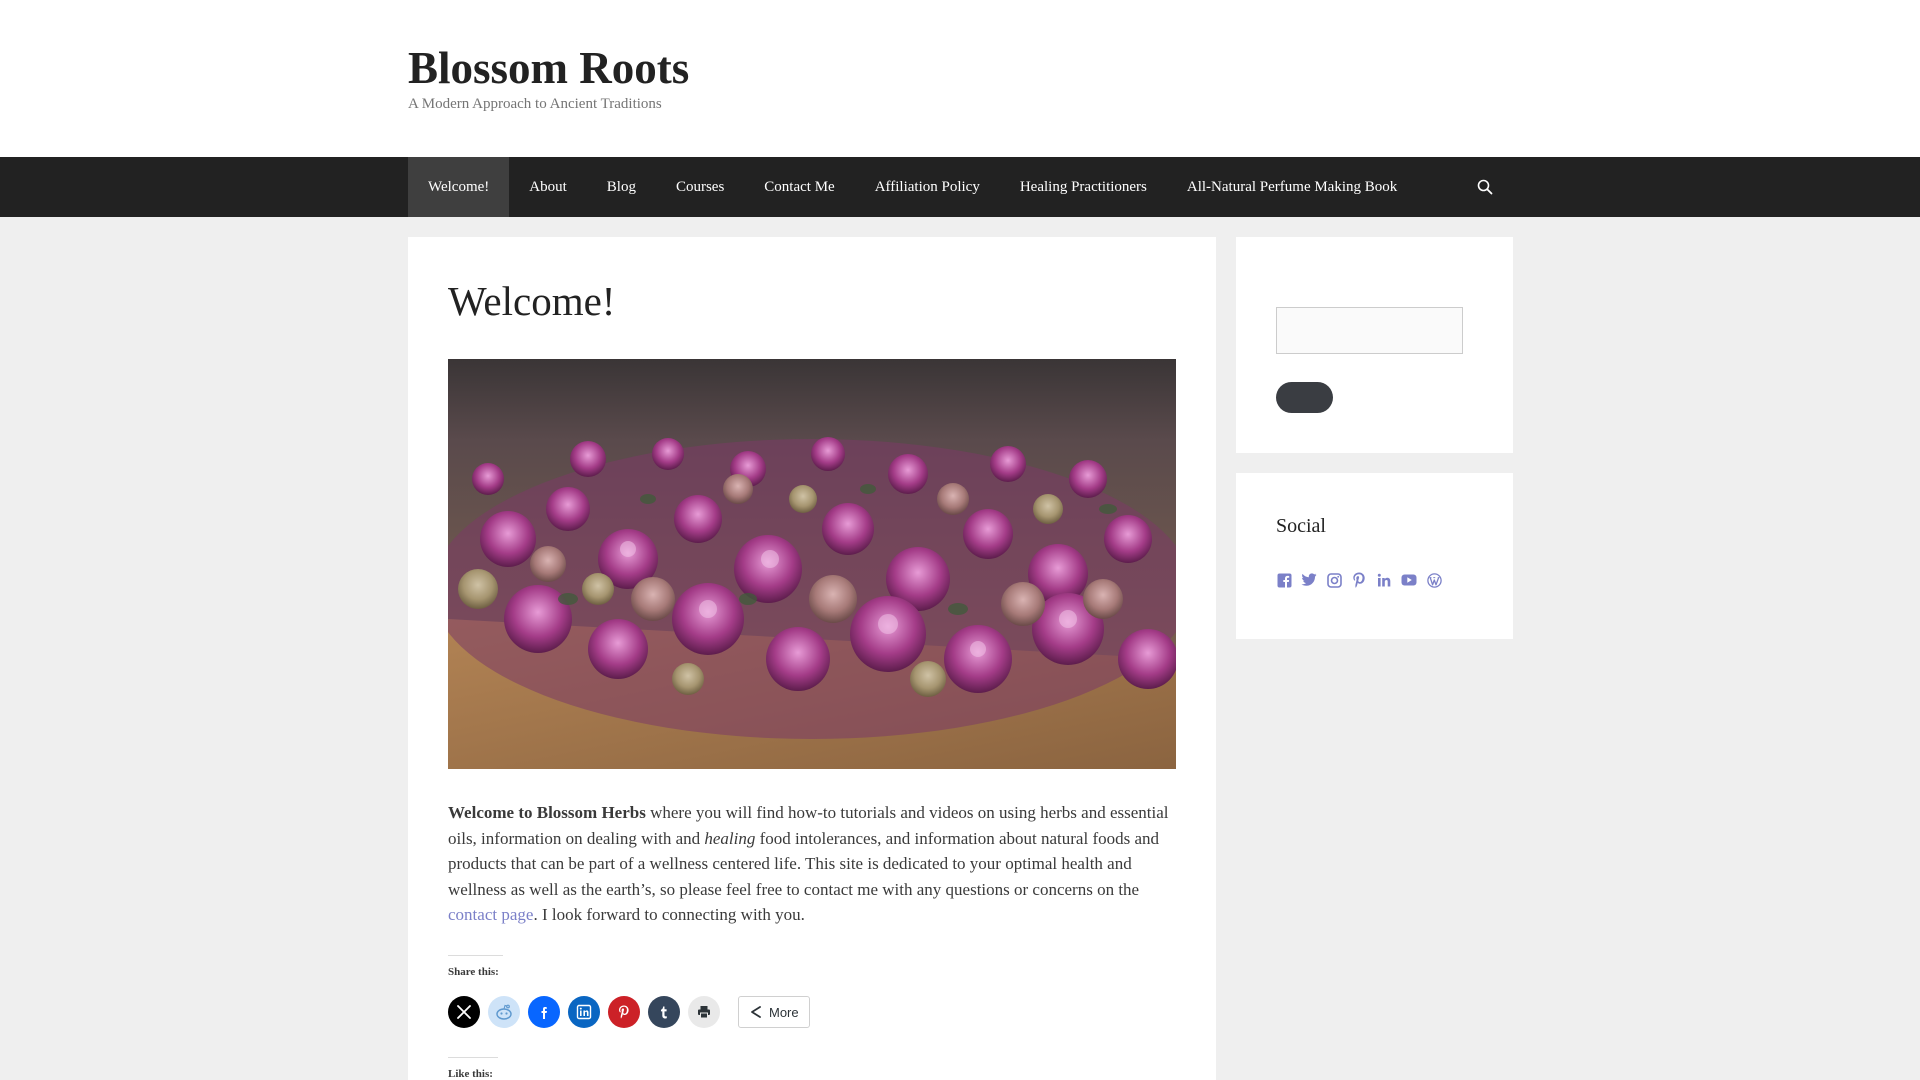 The height and width of the screenshot is (1080, 1920). What do you see at coordinates (475, 966) in the screenshot?
I see `share-heading: Share this:` at bounding box center [475, 966].